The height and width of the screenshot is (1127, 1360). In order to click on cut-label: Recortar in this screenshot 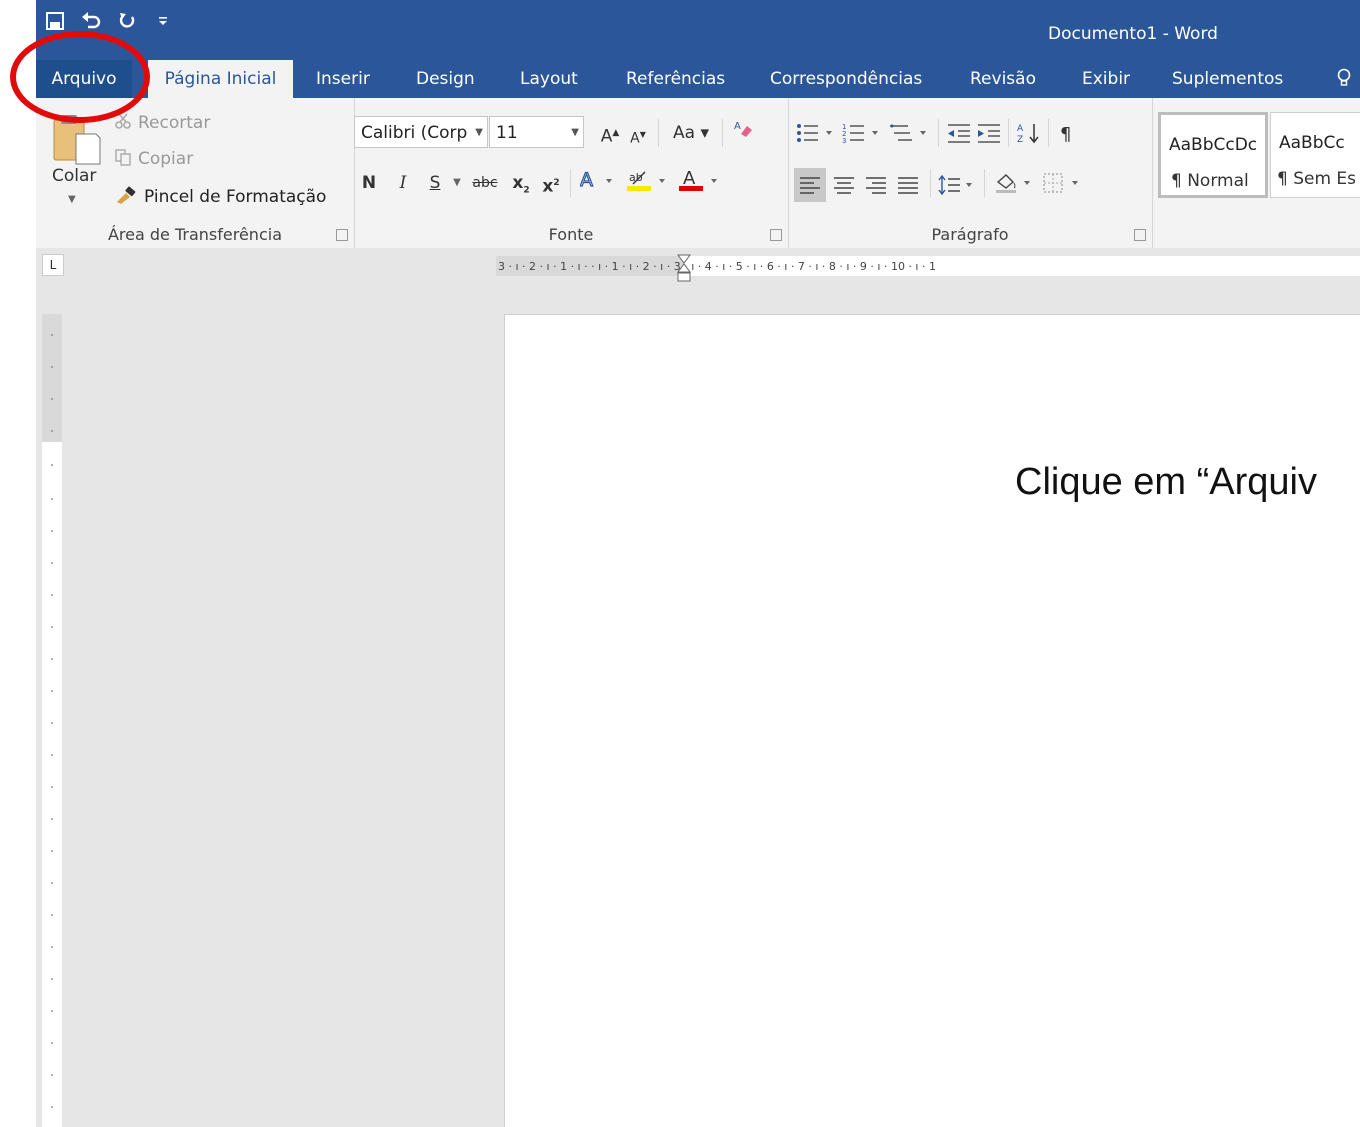, I will do `click(174, 123)`.